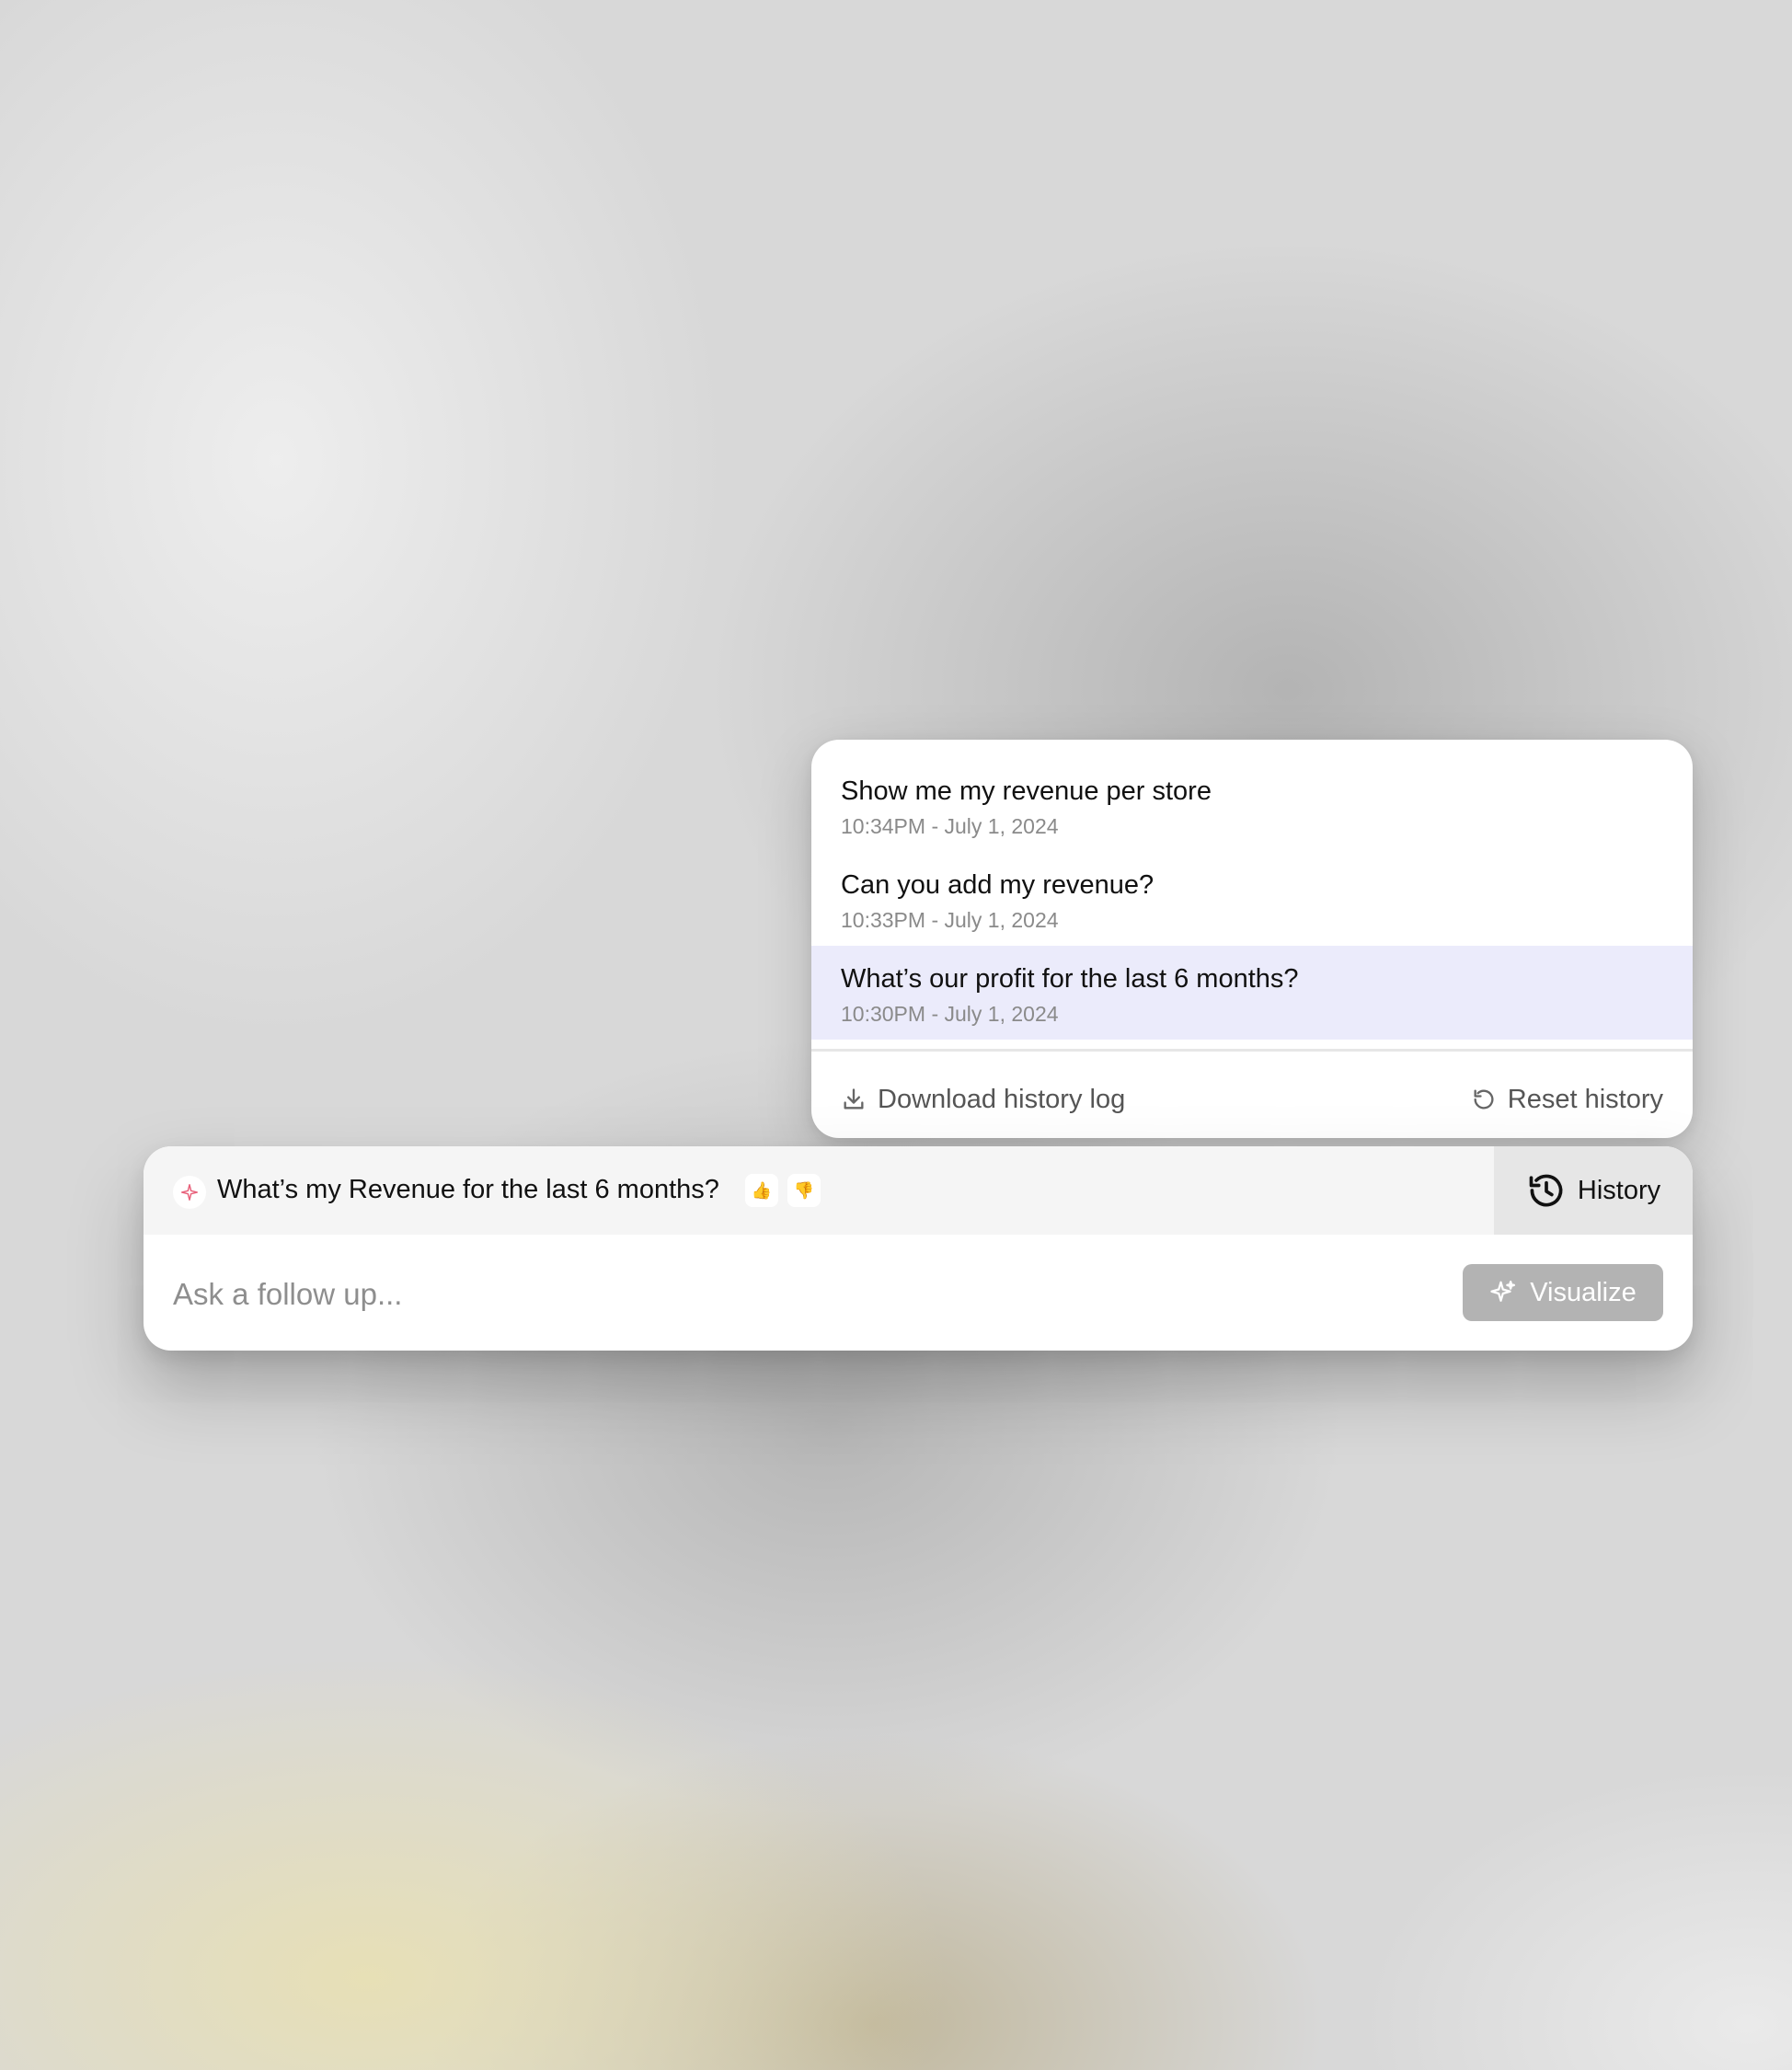  What do you see at coordinates (854, 1099) in the screenshot?
I see `download-icon` at bounding box center [854, 1099].